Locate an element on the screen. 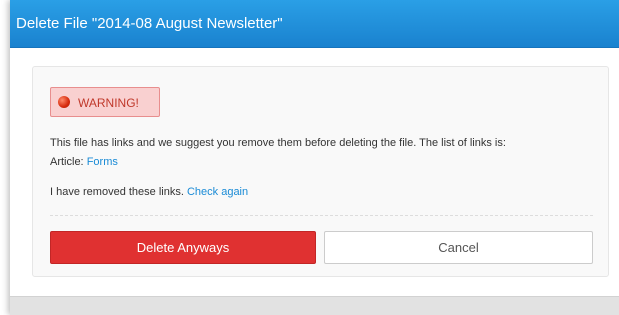 The height and width of the screenshot is (315, 619). removed-links-text: I have removed these links. is located at coordinates (118, 192).